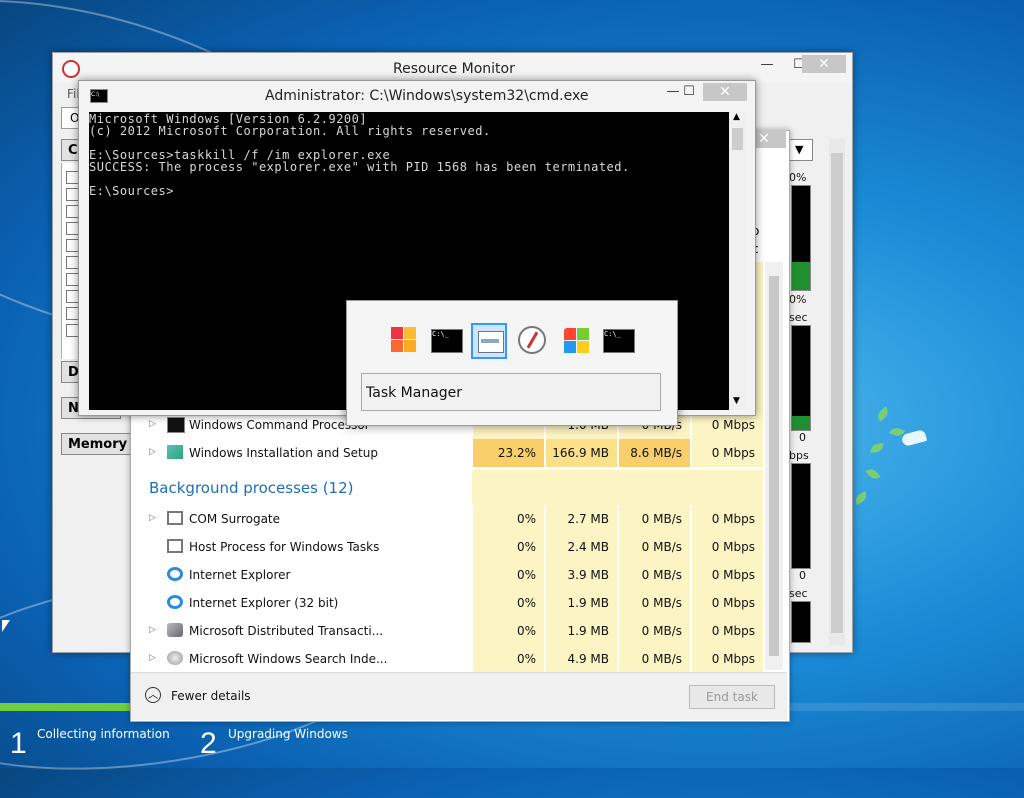  Describe the element at coordinates (264, 603) in the screenshot. I see `process-name: Internet Explorer (32 bit)` at that location.